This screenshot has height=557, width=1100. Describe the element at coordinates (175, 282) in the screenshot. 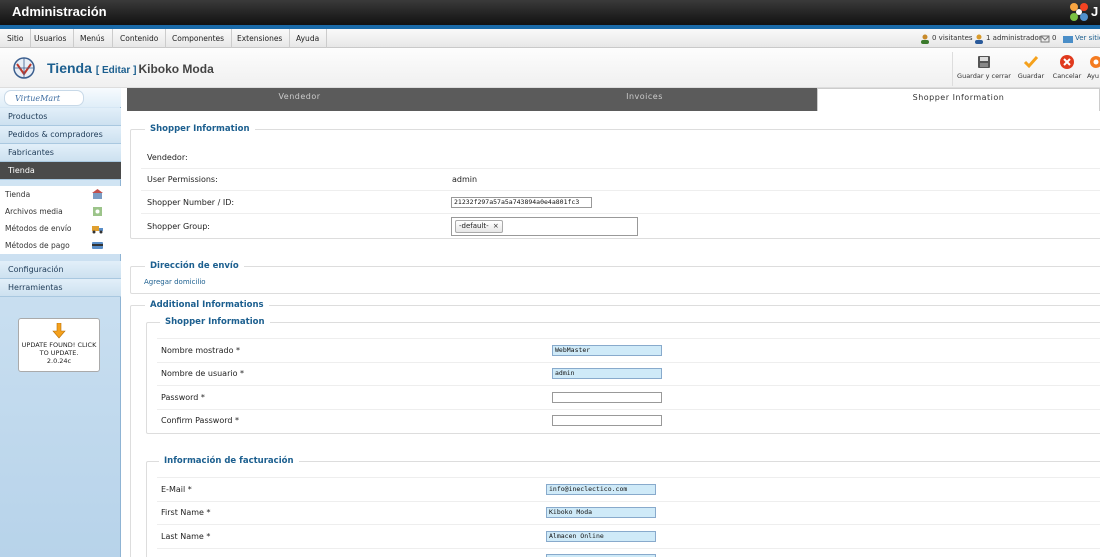

I see `add-address-link: Agregar domicilio` at that location.